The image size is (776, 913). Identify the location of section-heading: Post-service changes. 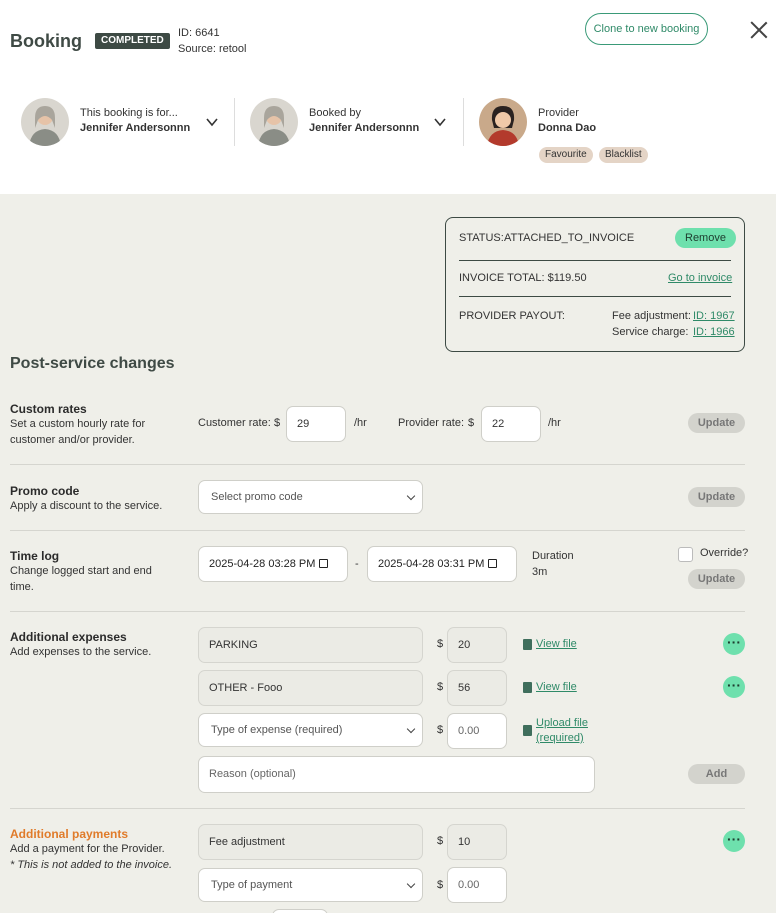
(92, 363).